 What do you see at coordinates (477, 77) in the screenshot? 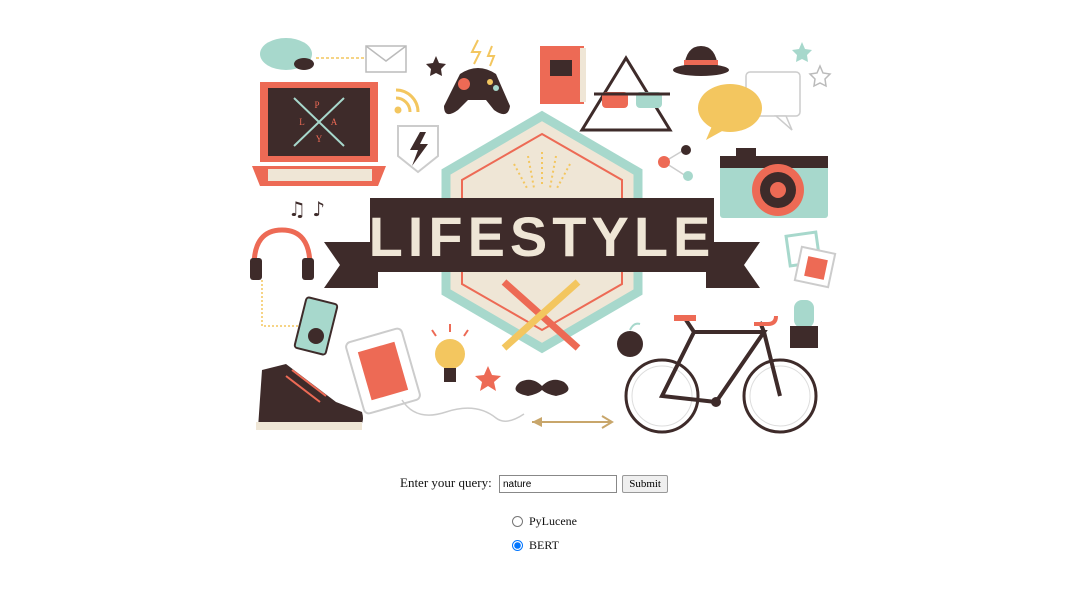
I see `game-controller-icon` at bounding box center [477, 77].